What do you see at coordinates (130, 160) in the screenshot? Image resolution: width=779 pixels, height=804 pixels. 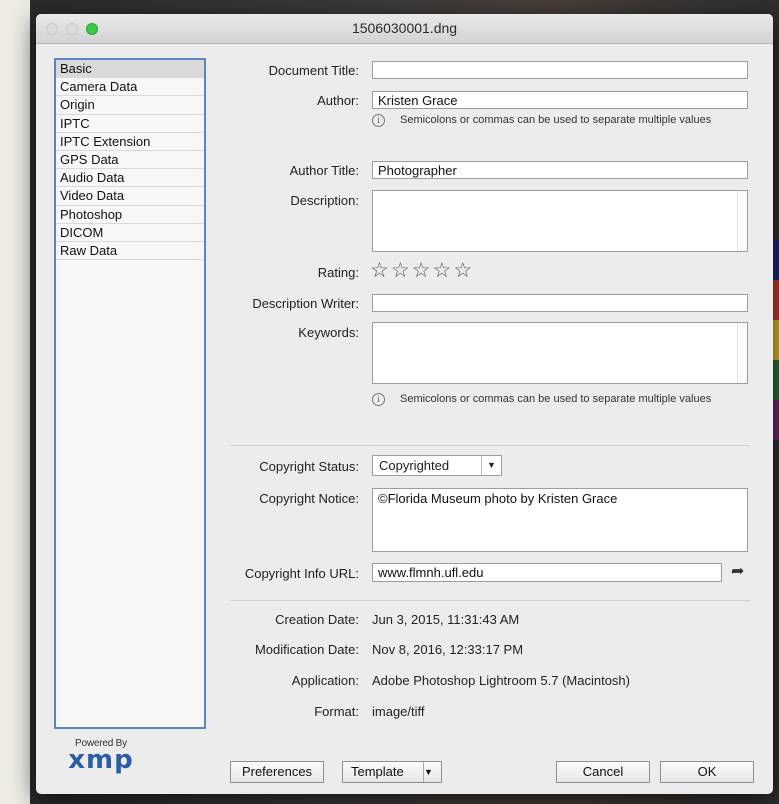 I see `sidebar-item-gps-data: GPS Data` at bounding box center [130, 160].